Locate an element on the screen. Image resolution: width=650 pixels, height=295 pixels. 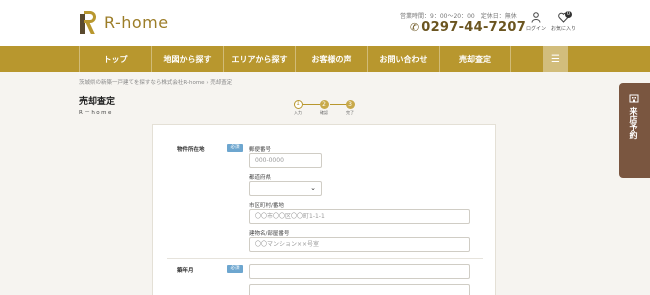
breadcrumb: 茨城県の新築一戸建てを探すなら株式会社R-home › 売却査定 is located at coordinates (155, 82).